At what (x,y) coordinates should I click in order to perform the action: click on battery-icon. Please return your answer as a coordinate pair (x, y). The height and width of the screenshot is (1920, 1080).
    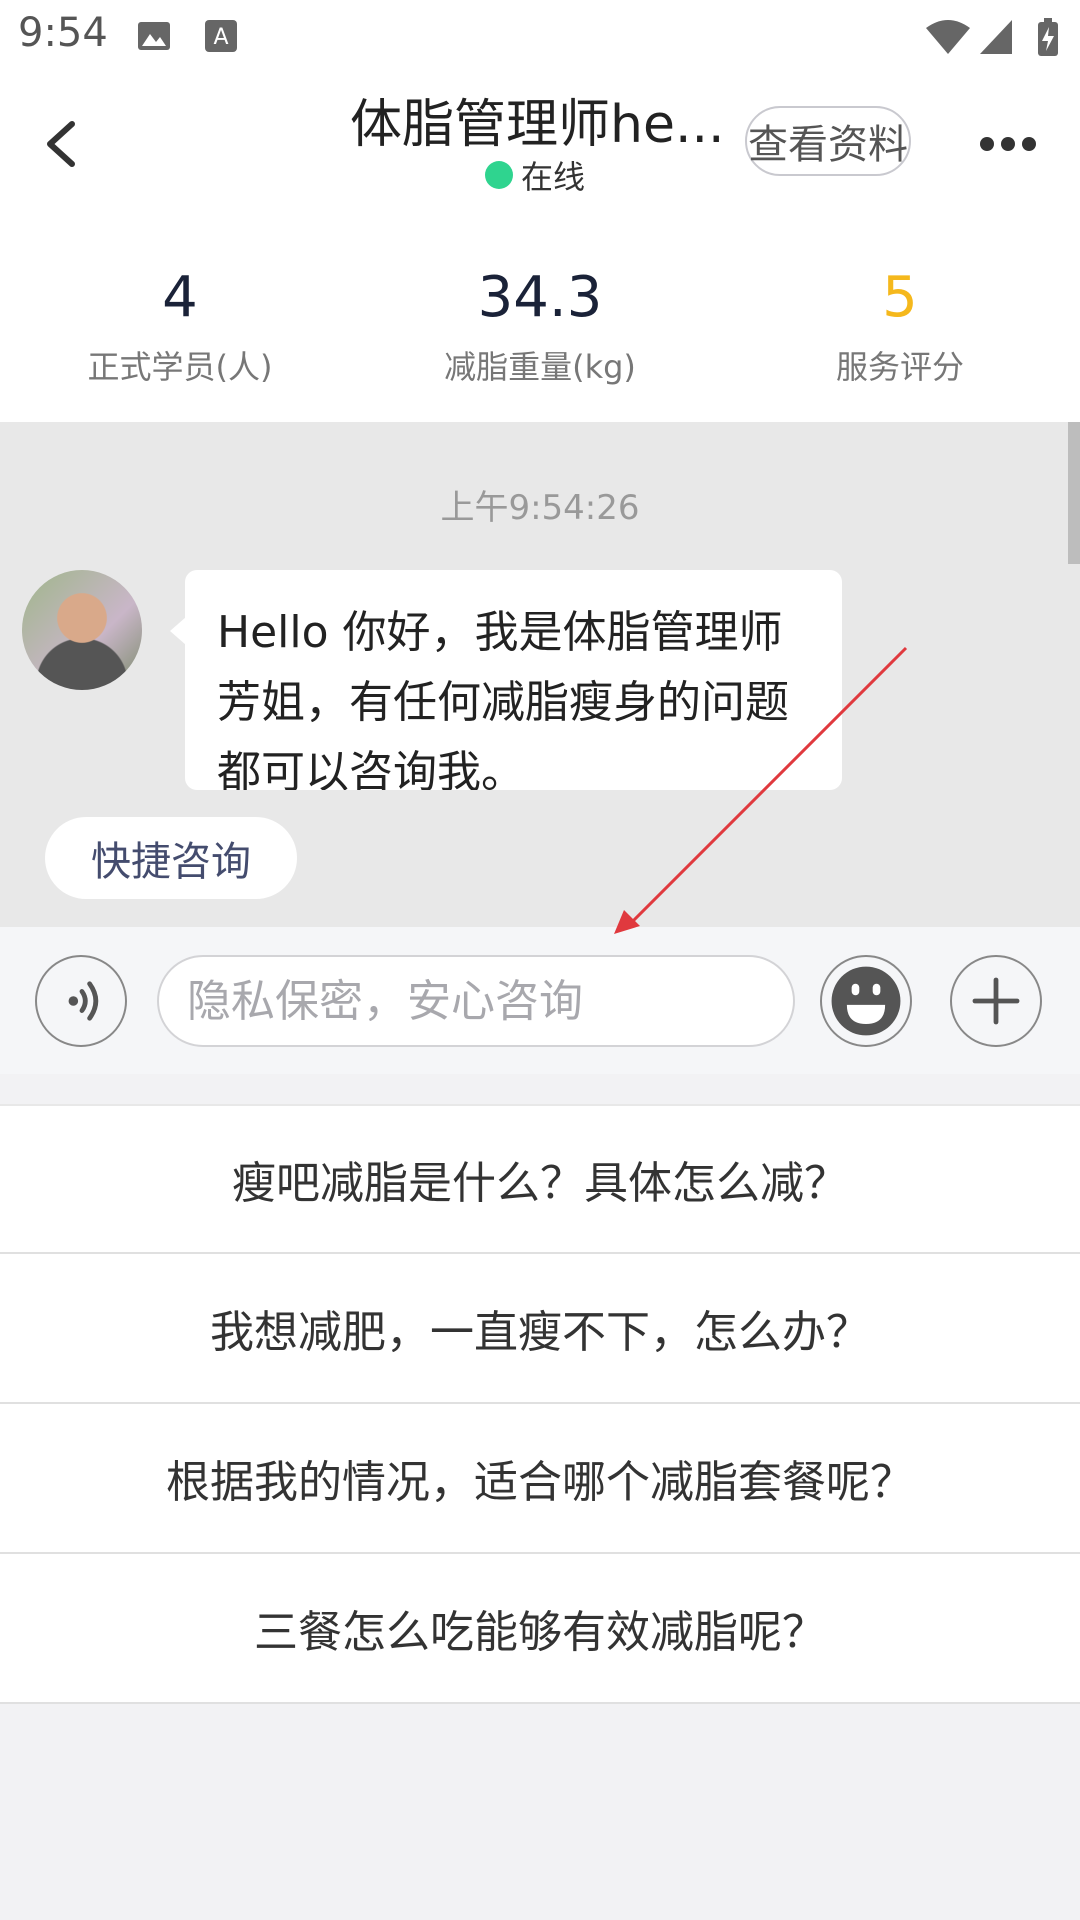
    Looking at the image, I should click on (1048, 37).